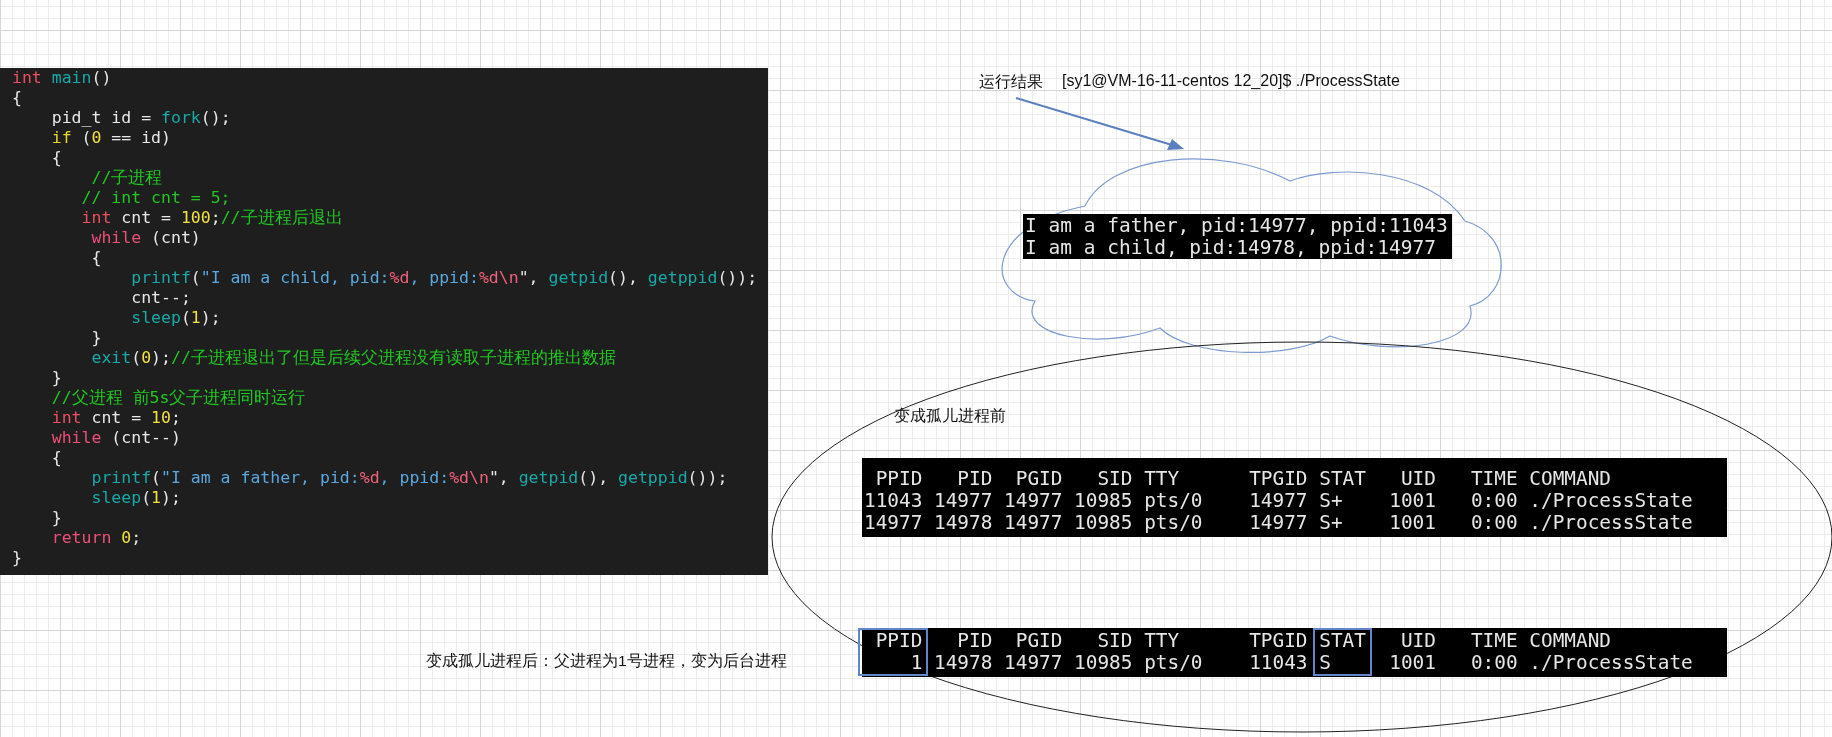 The height and width of the screenshot is (737, 1832). What do you see at coordinates (126, 178) in the screenshot?
I see `code-line: //子进程` at bounding box center [126, 178].